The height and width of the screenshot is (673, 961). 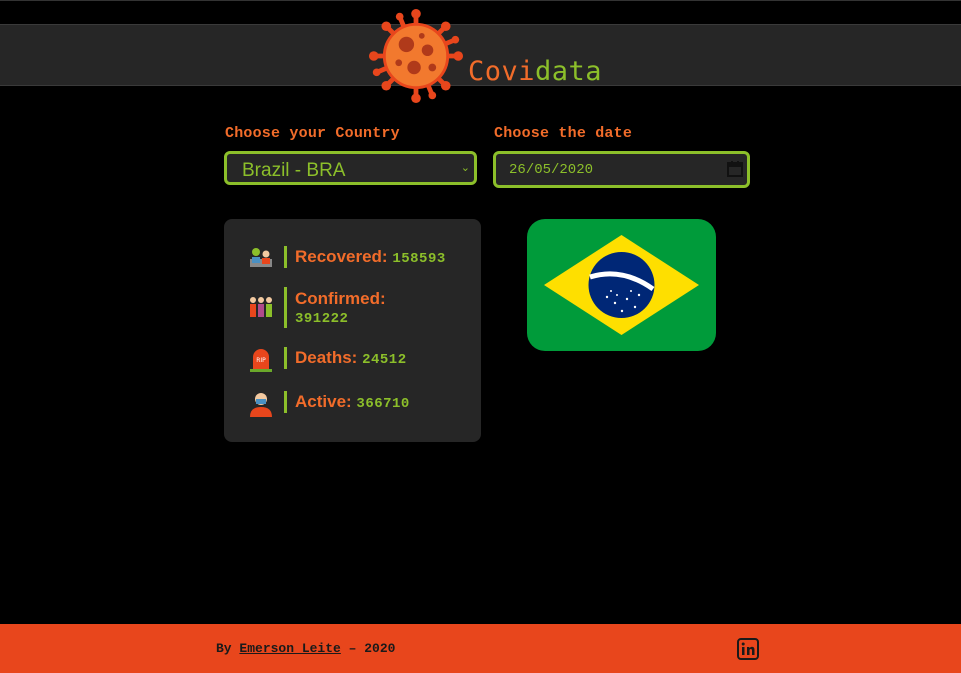 I want to click on brand-part-covi: Covi, so click(x=502, y=71).